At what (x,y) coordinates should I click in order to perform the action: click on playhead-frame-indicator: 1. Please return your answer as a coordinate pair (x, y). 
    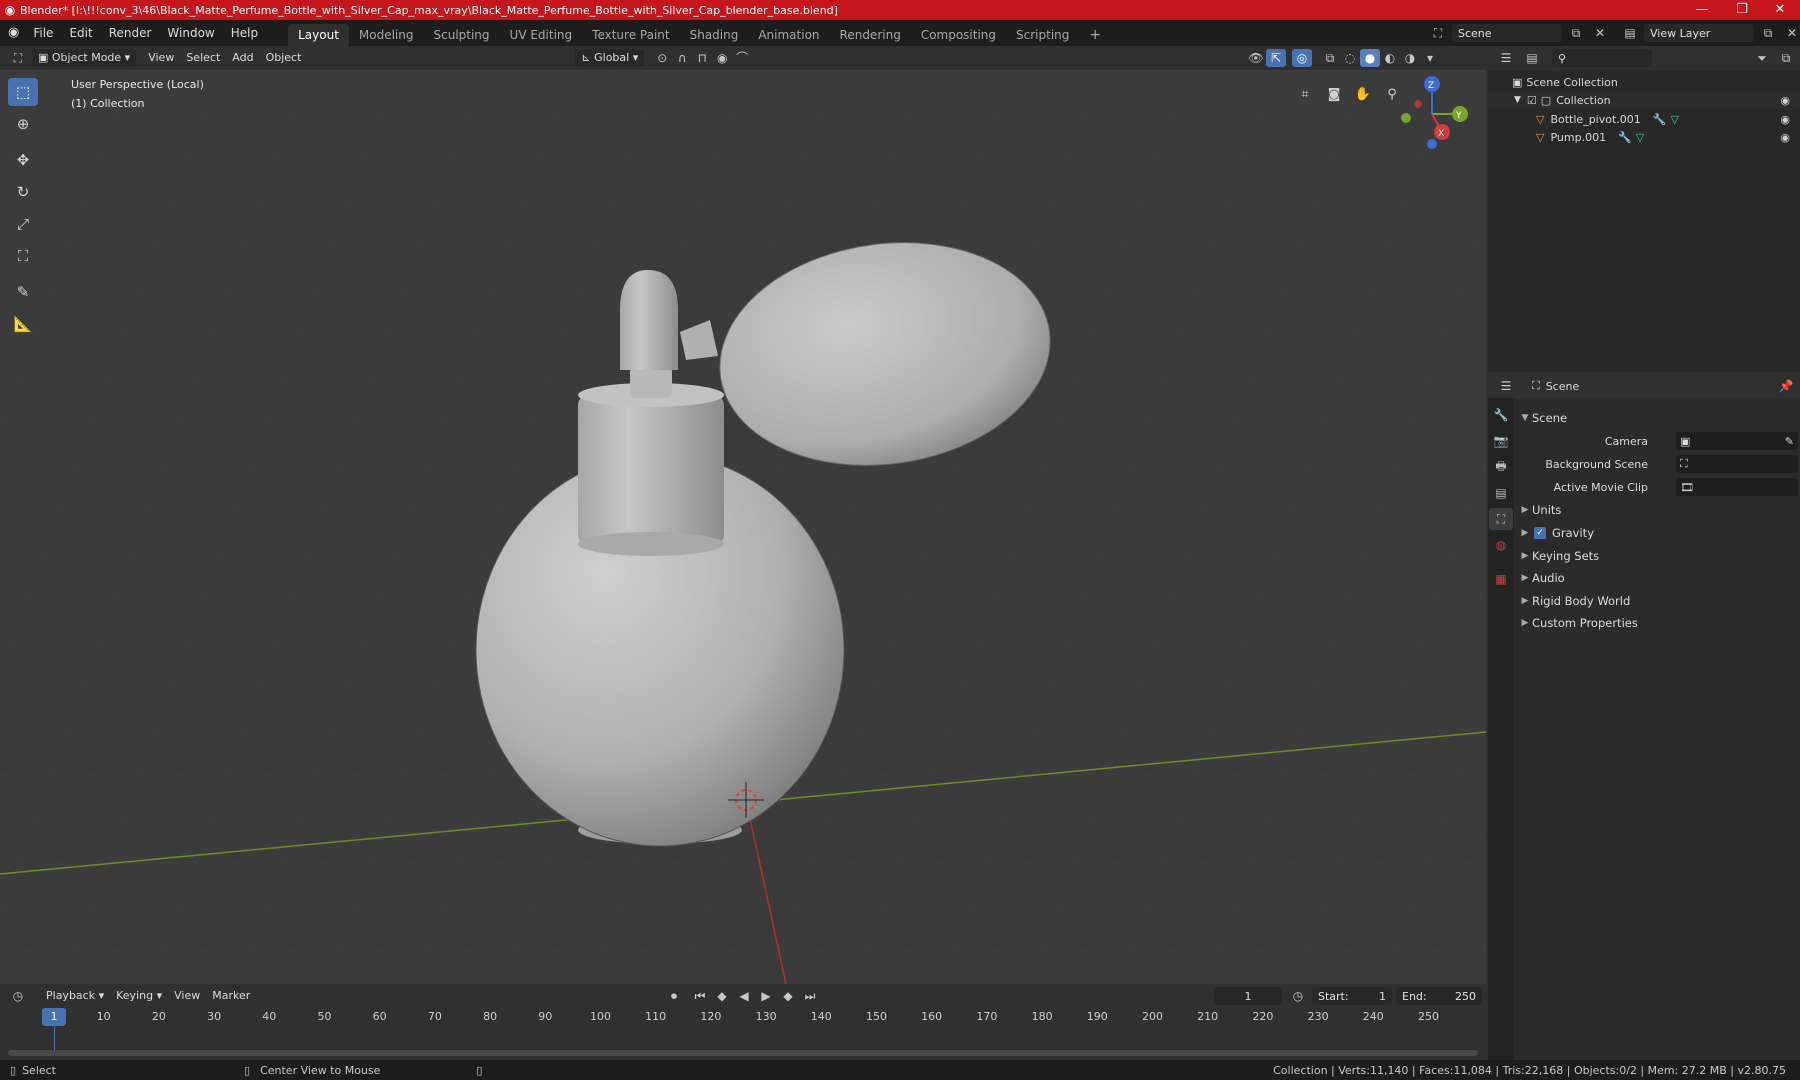
    Looking at the image, I should click on (54, 1017).